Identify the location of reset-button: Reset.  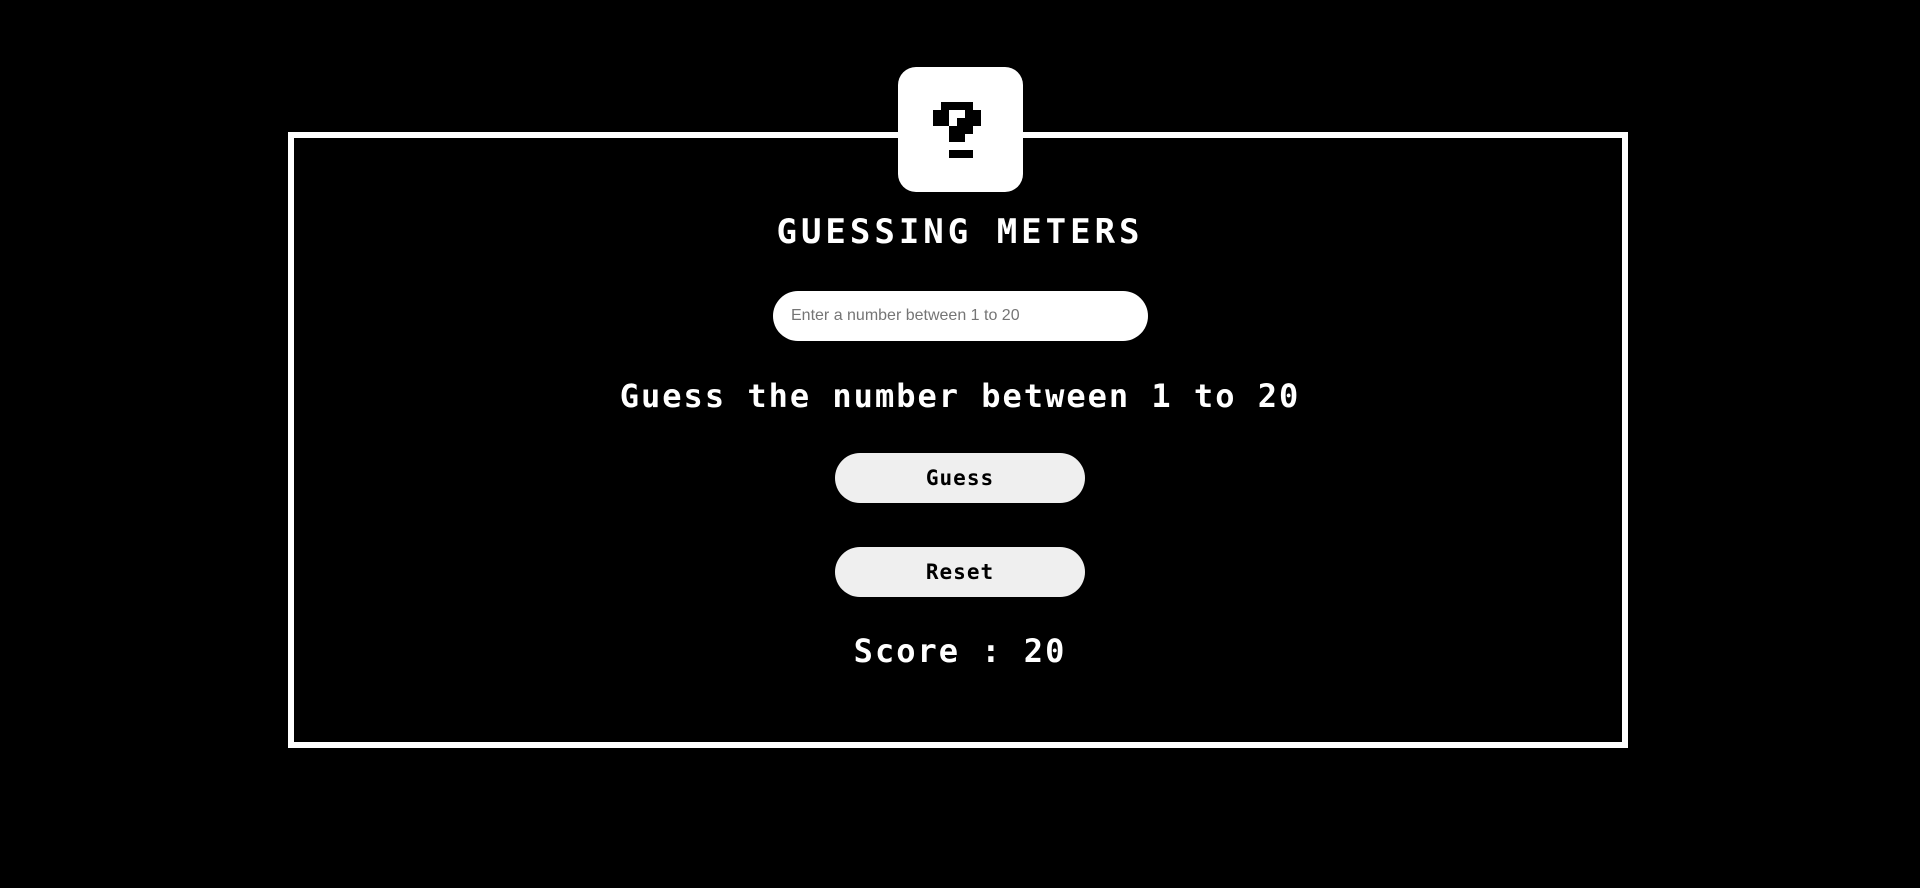
(960, 572).